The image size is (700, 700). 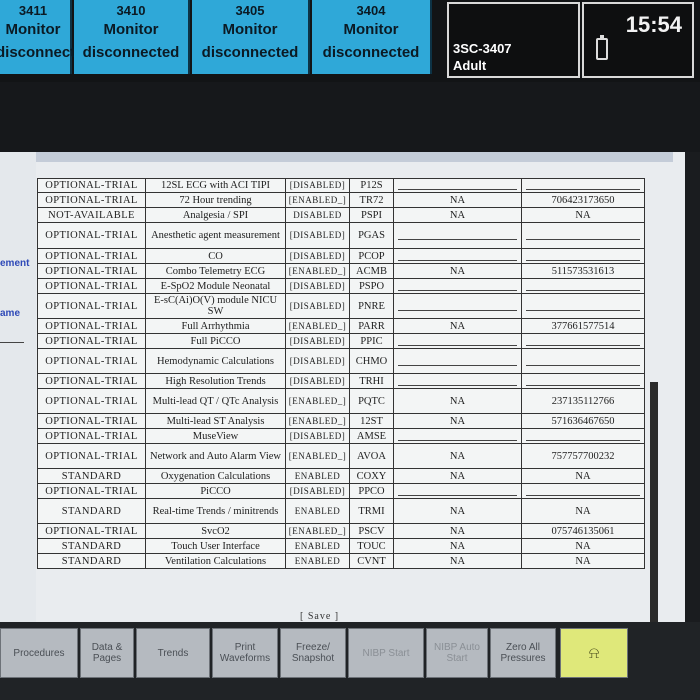 I want to click on option-name: High Resolution Trends, so click(x=215, y=381).